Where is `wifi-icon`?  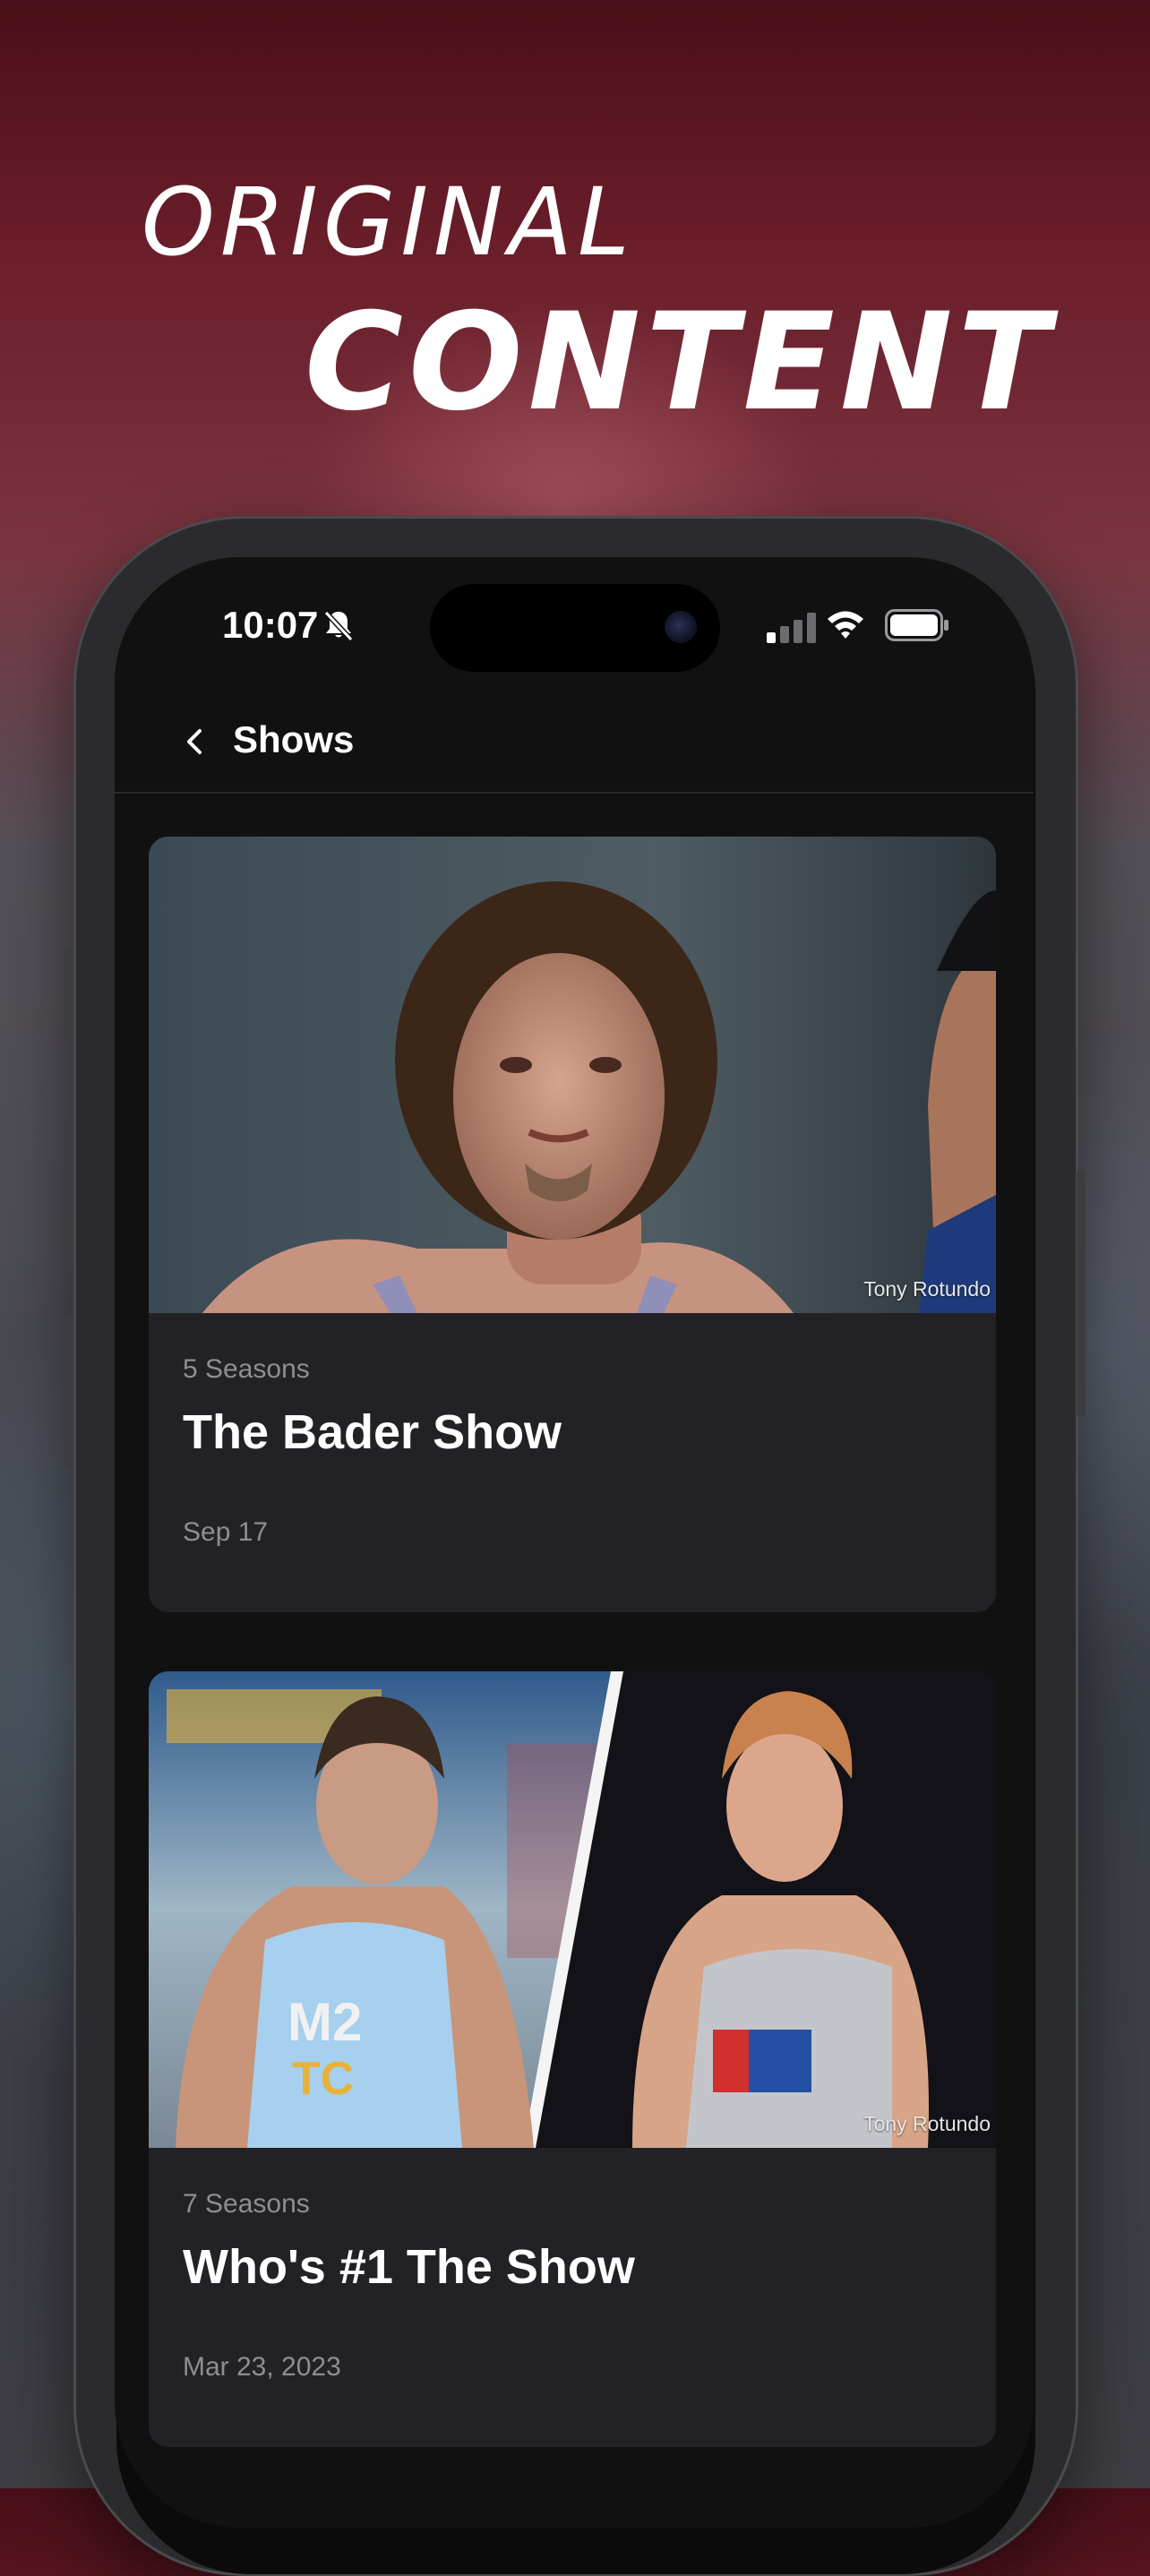 wifi-icon is located at coordinates (845, 625).